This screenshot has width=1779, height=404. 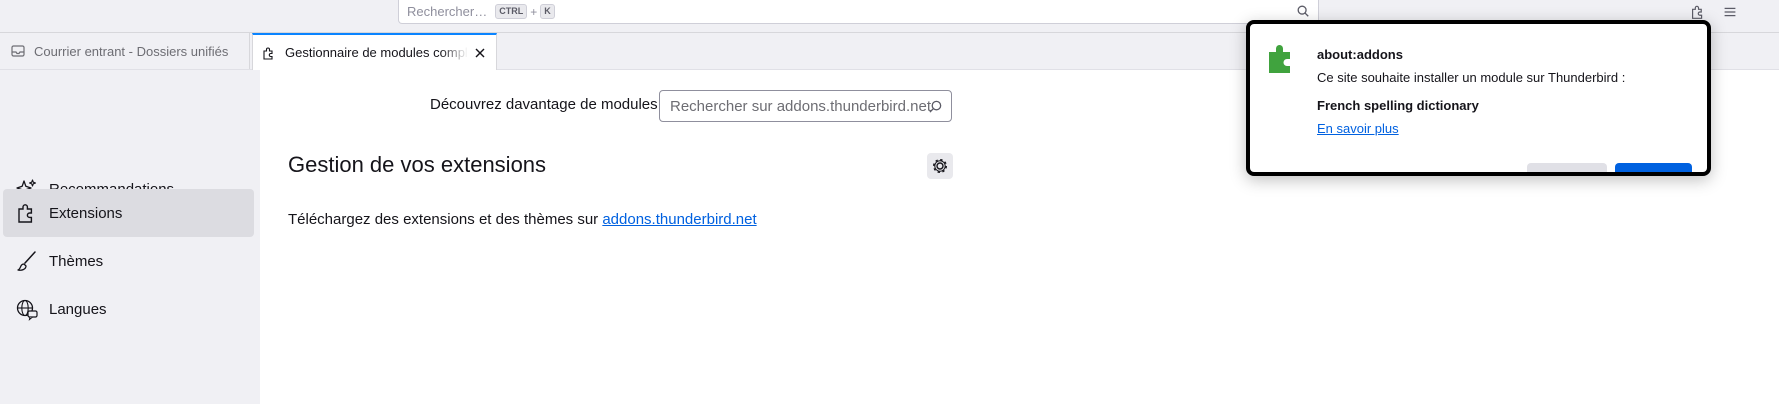 What do you see at coordinates (534, 11) in the screenshot?
I see `shortcut-plus: +` at bounding box center [534, 11].